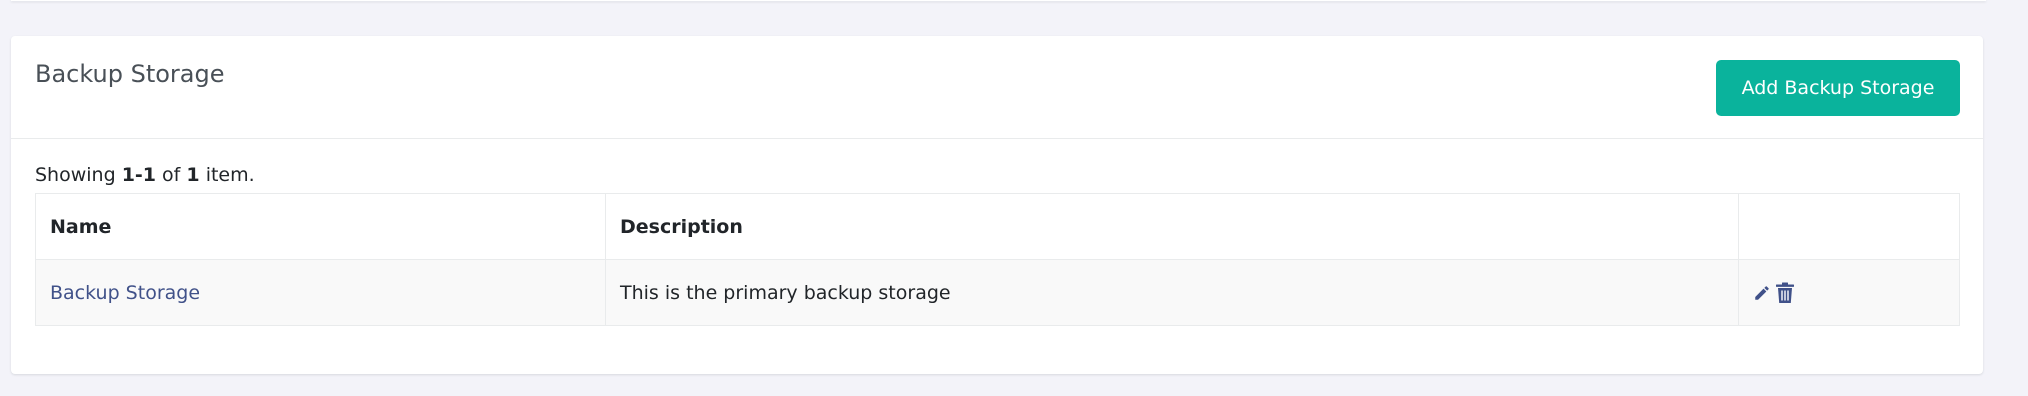 This screenshot has height=396, width=2028. I want to click on summary-prefix: Showing, so click(78, 175).